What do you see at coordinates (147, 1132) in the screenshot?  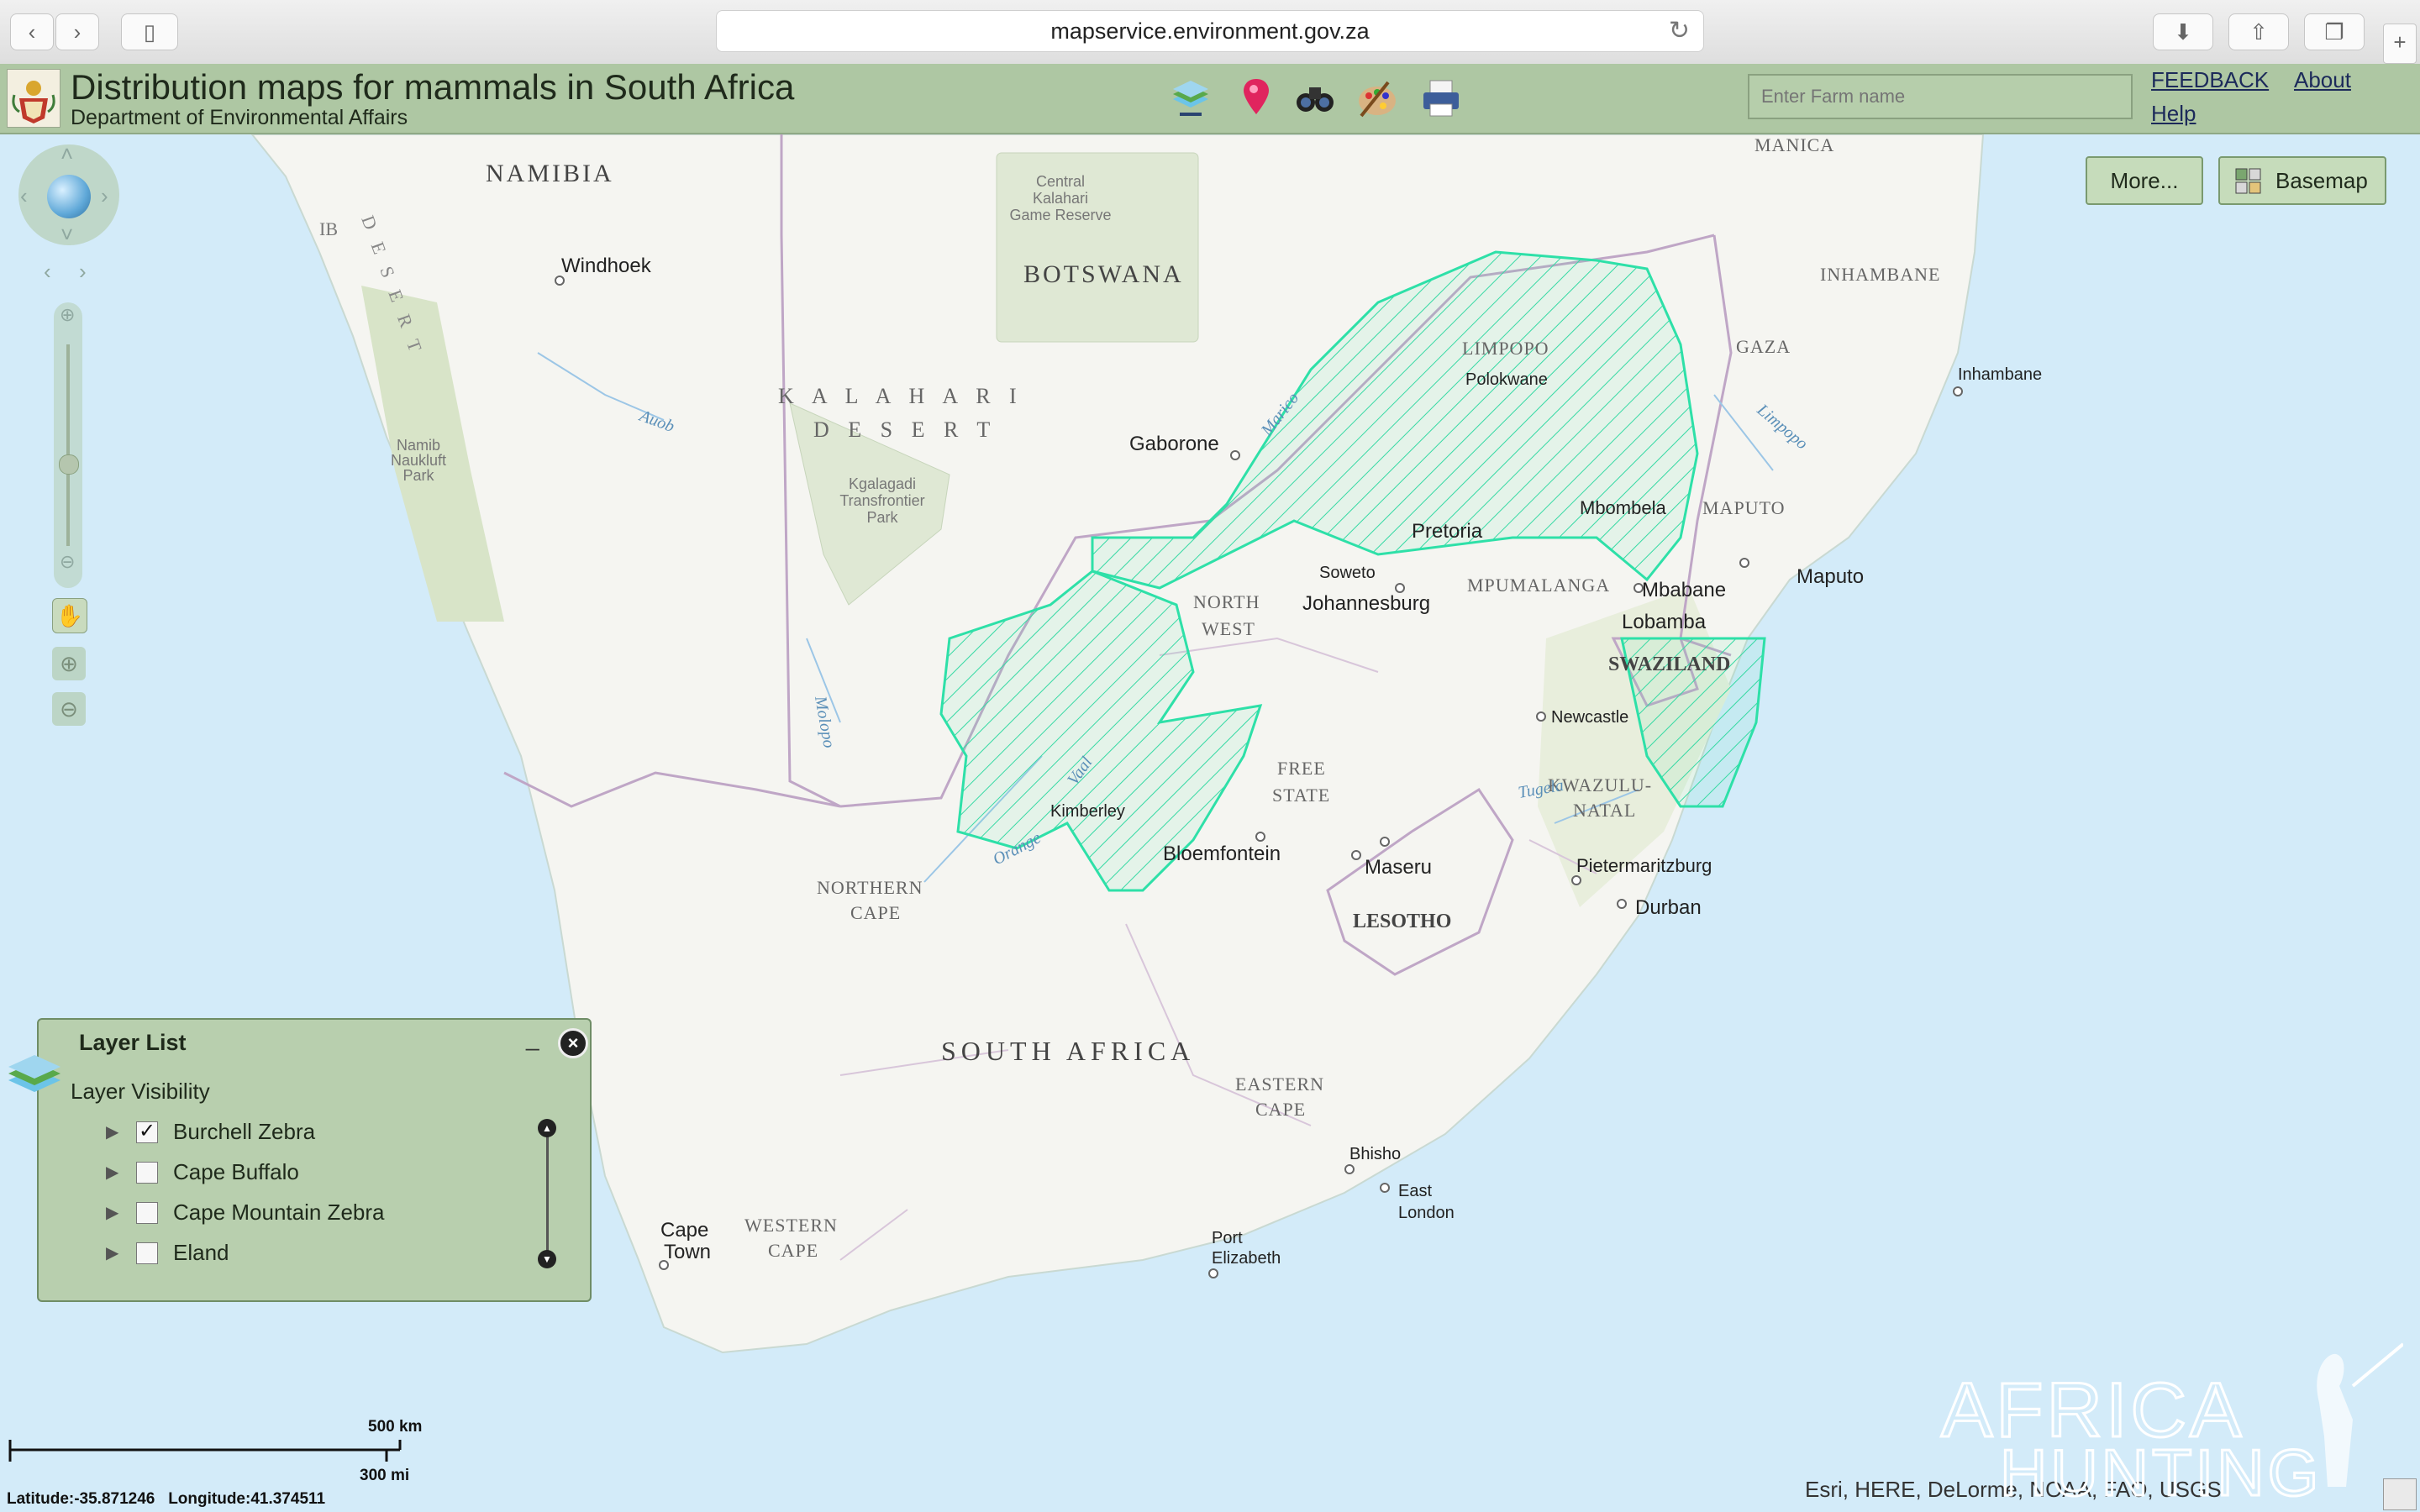 I see `layer-checkbox: ✓` at bounding box center [147, 1132].